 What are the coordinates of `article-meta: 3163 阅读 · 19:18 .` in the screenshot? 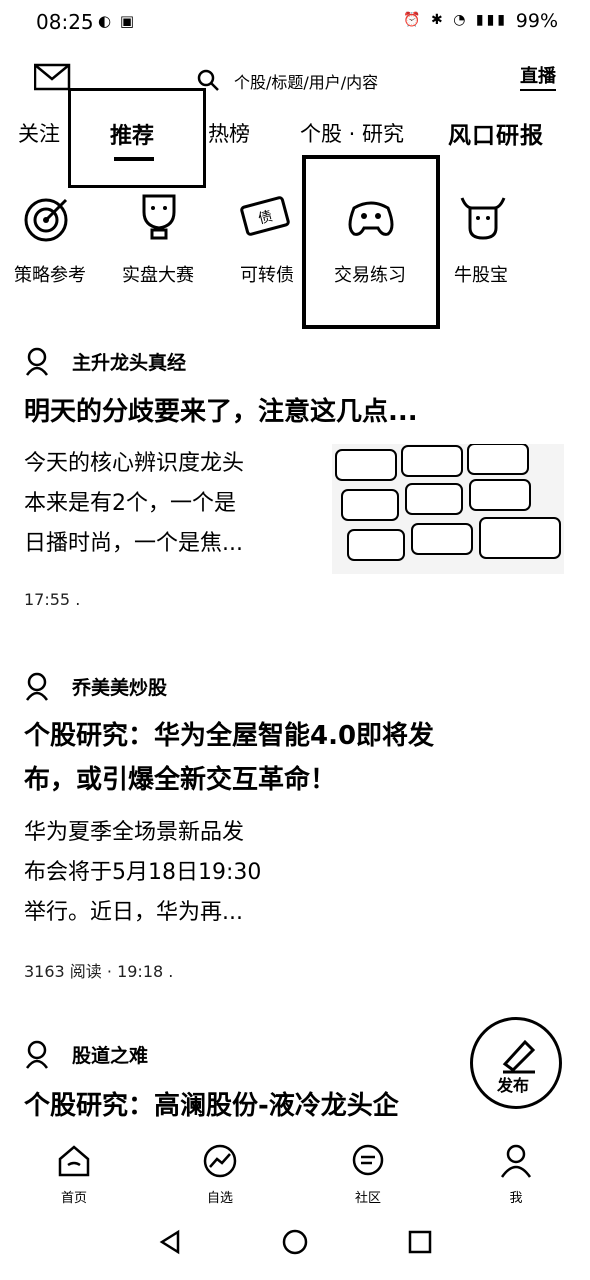 It's located at (99, 971).